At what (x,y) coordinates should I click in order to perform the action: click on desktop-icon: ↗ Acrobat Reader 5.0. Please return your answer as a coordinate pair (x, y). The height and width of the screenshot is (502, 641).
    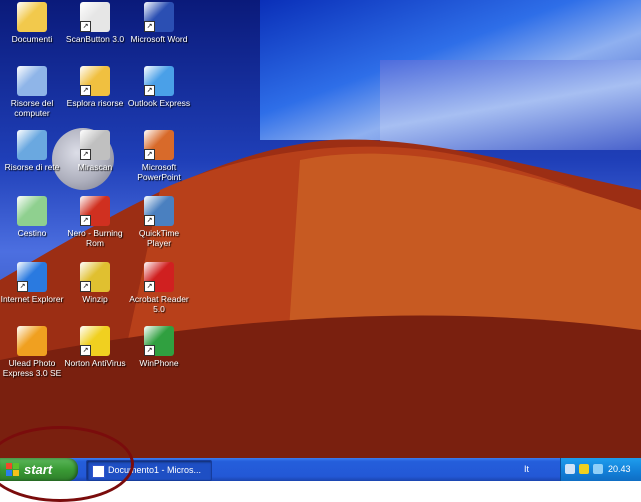
    Looking at the image, I should click on (159, 288).